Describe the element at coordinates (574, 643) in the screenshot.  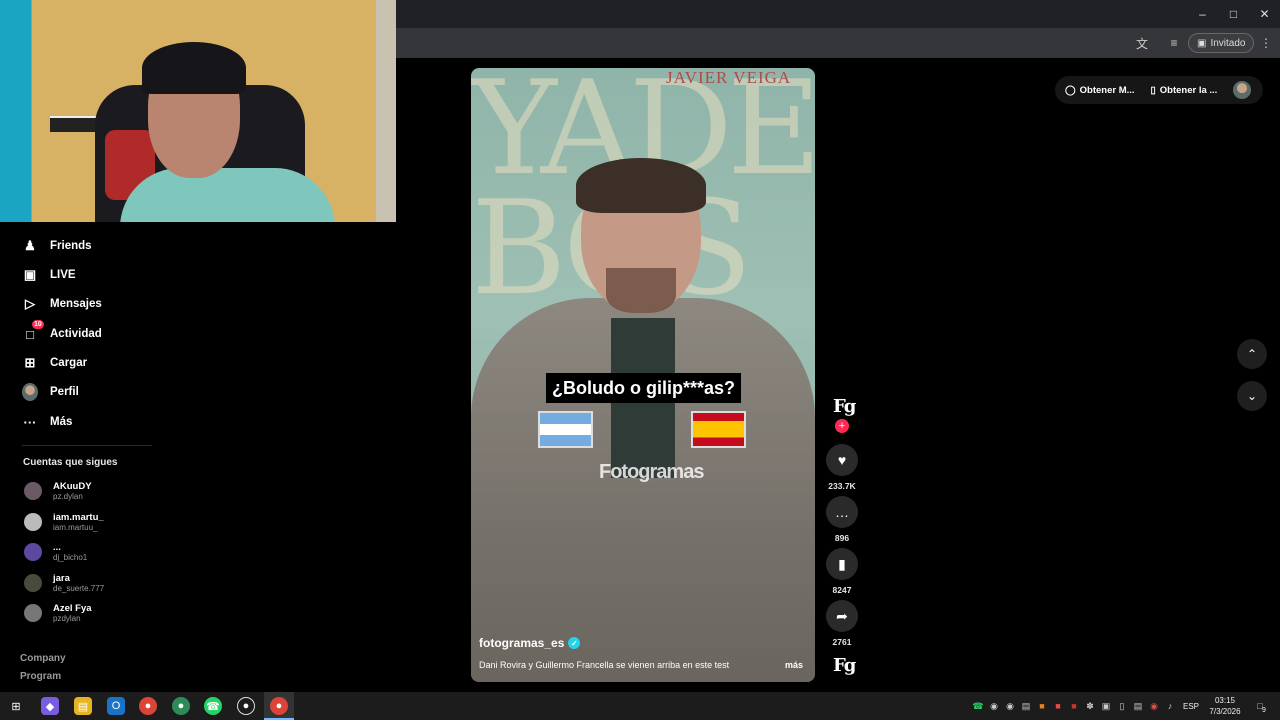
I see `verified-icon: ✓` at that location.